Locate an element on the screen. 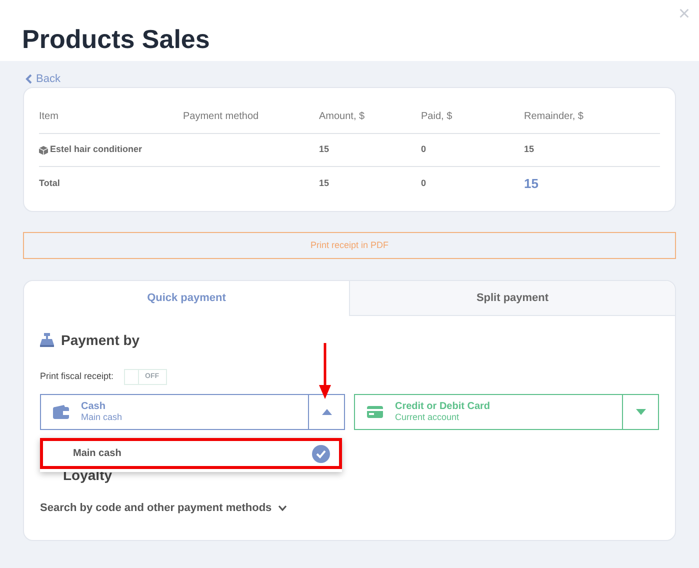 This screenshot has width=699, height=568. column-header: Paid, $ is located at coordinates (436, 116).